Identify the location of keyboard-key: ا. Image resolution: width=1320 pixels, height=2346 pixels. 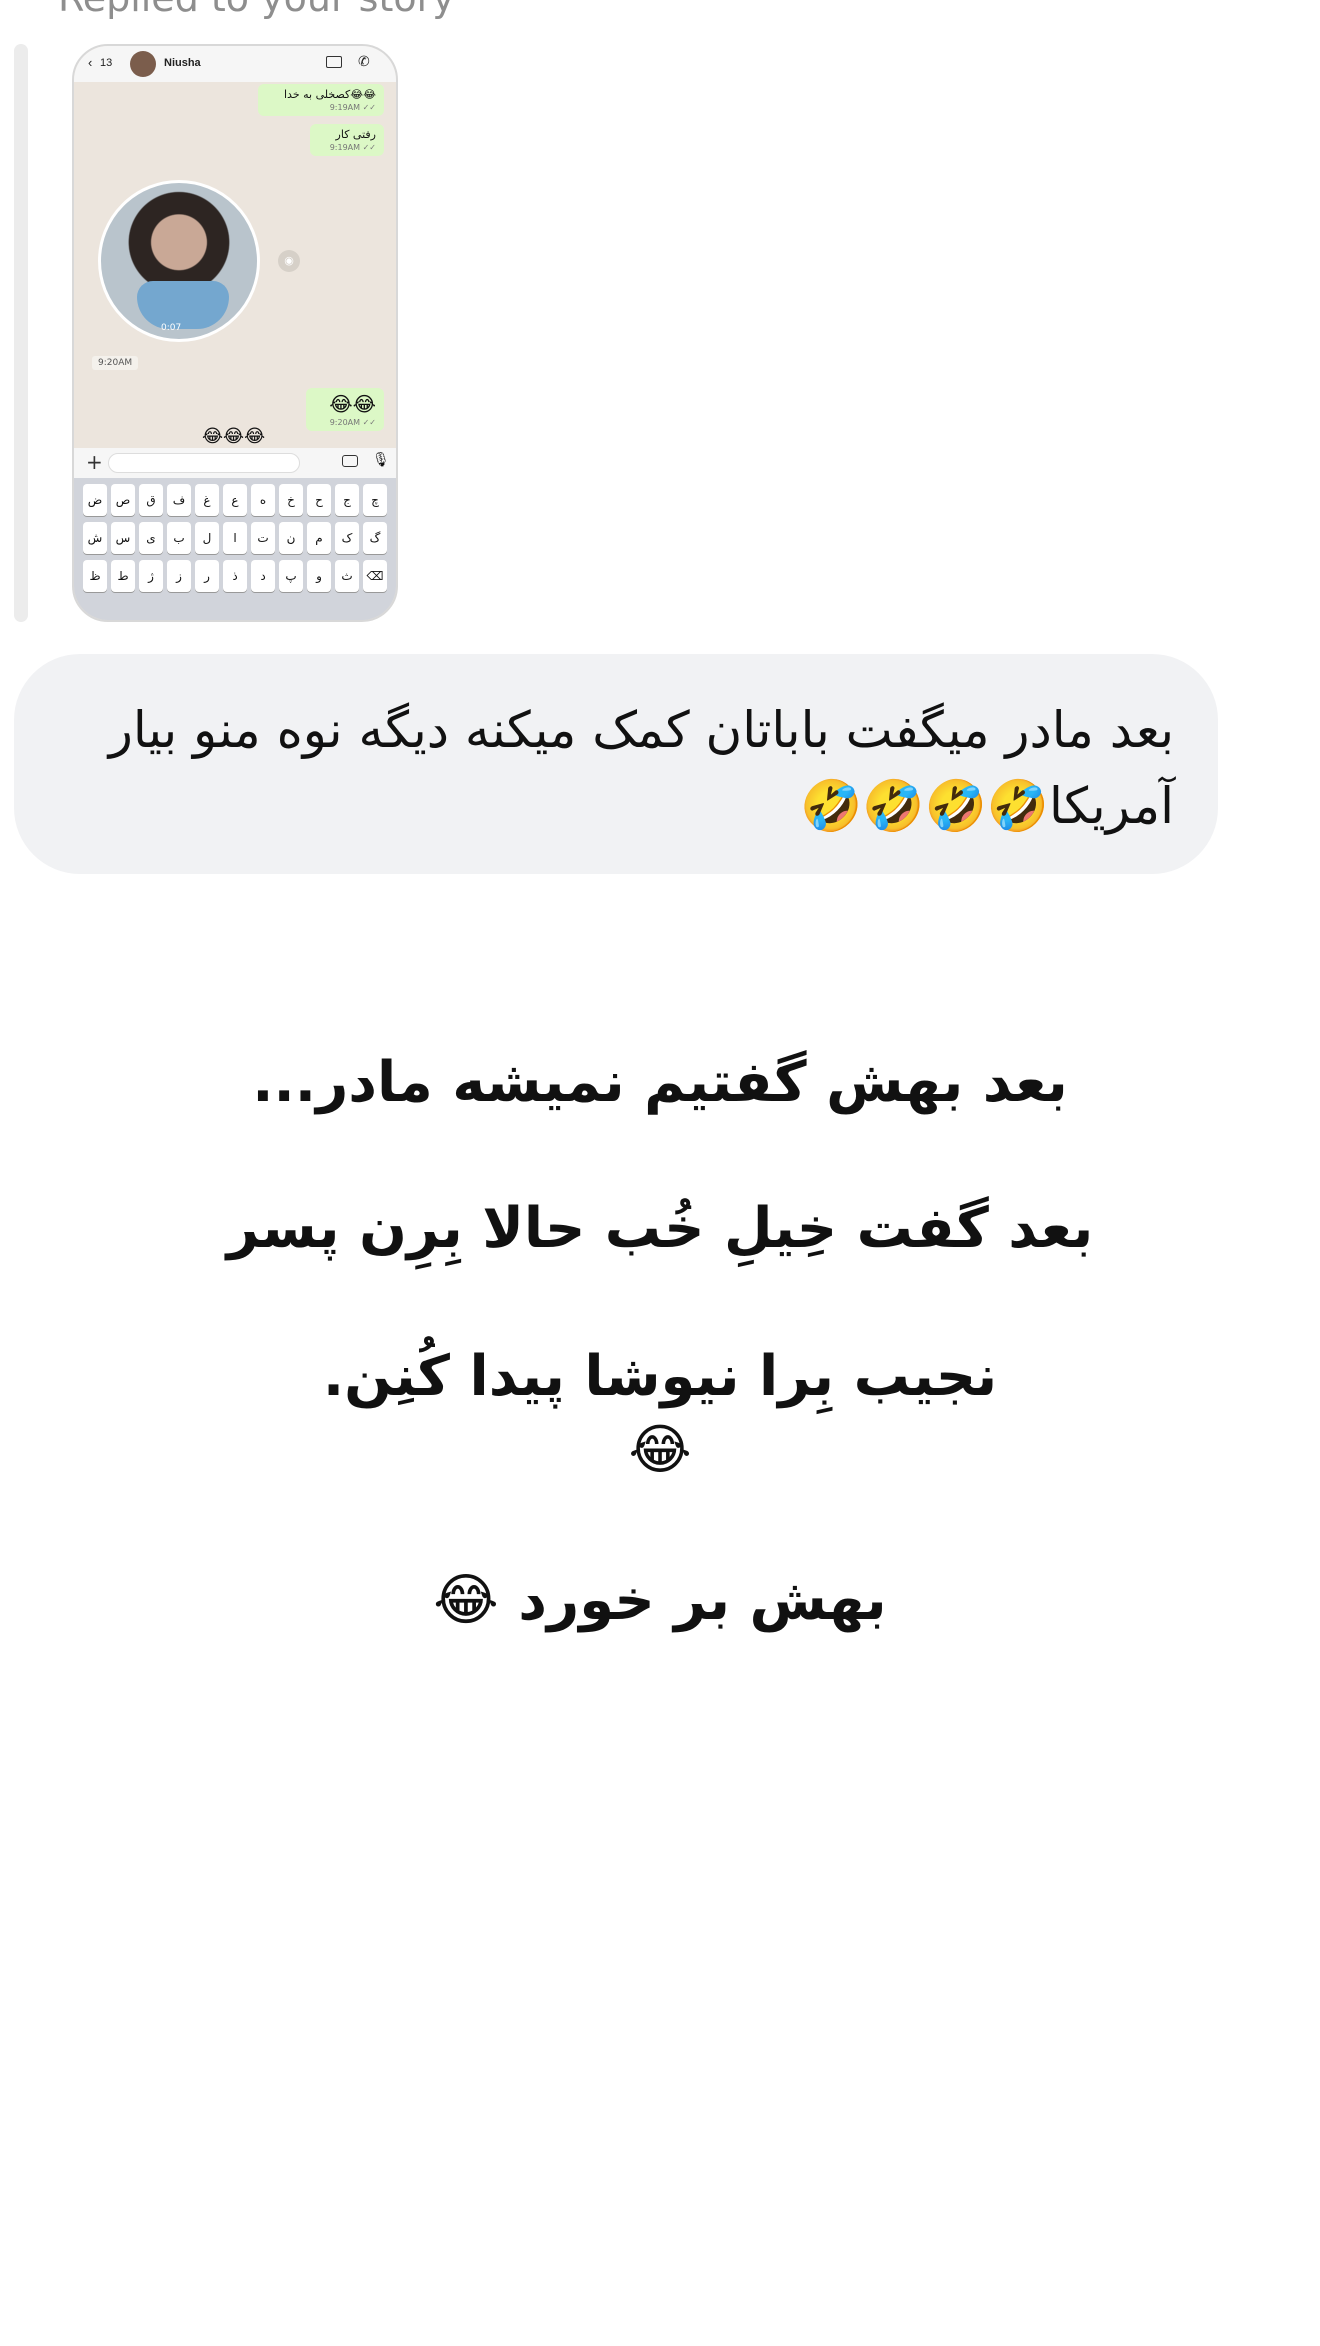
(235, 538).